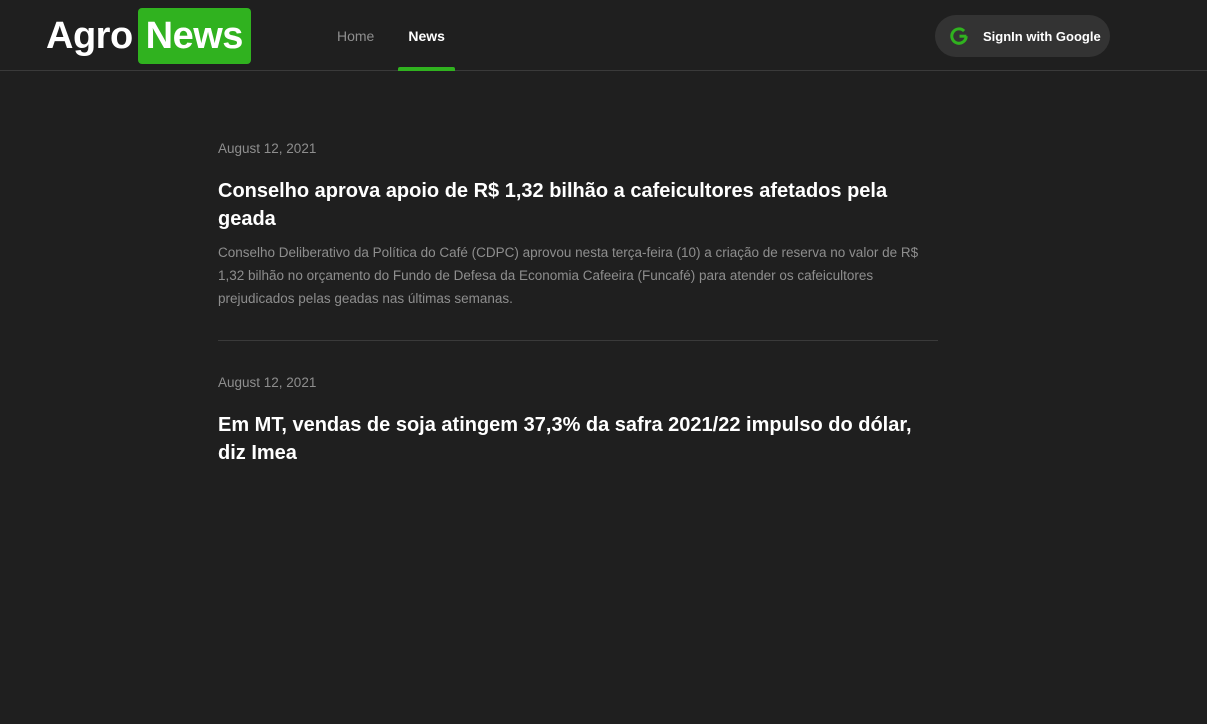 The width and height of the screenshot is (1207, 724). I want to click on logo-text-news: News, so click(194, 36).